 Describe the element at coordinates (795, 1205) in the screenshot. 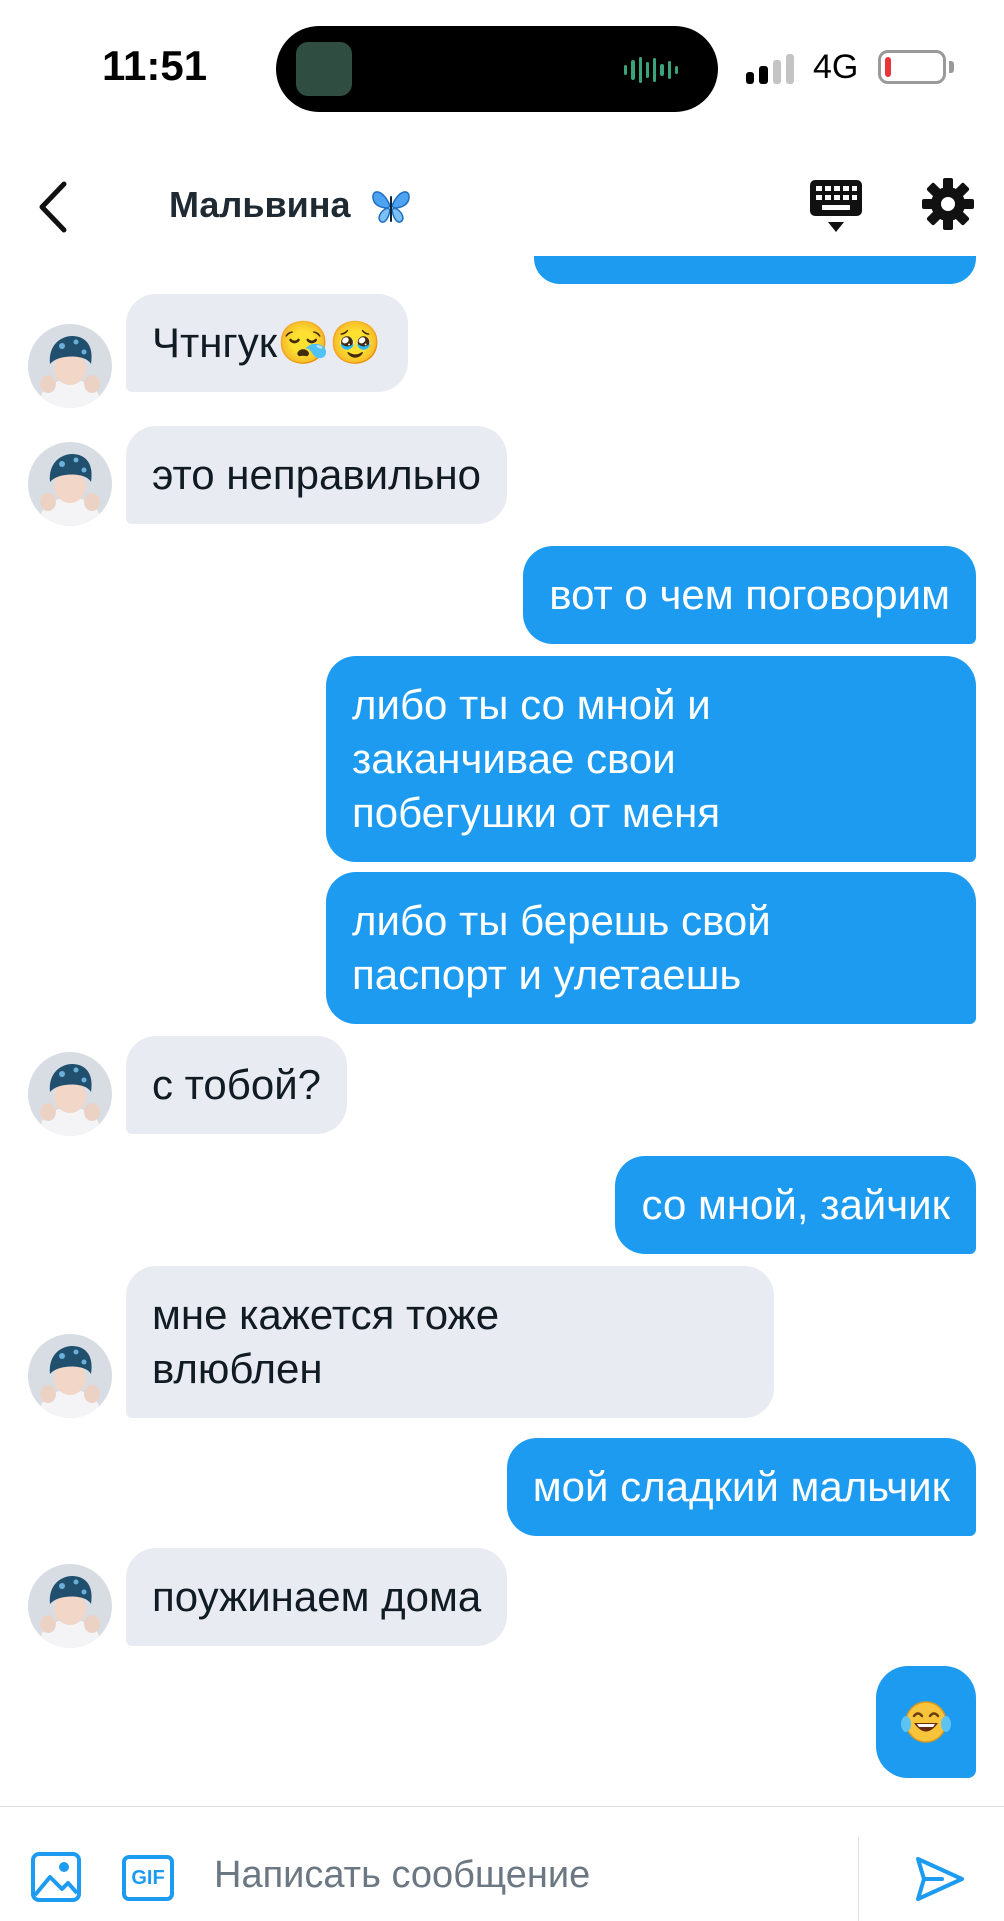

I see `outgoing-message: со мной, зайчик` at that location.